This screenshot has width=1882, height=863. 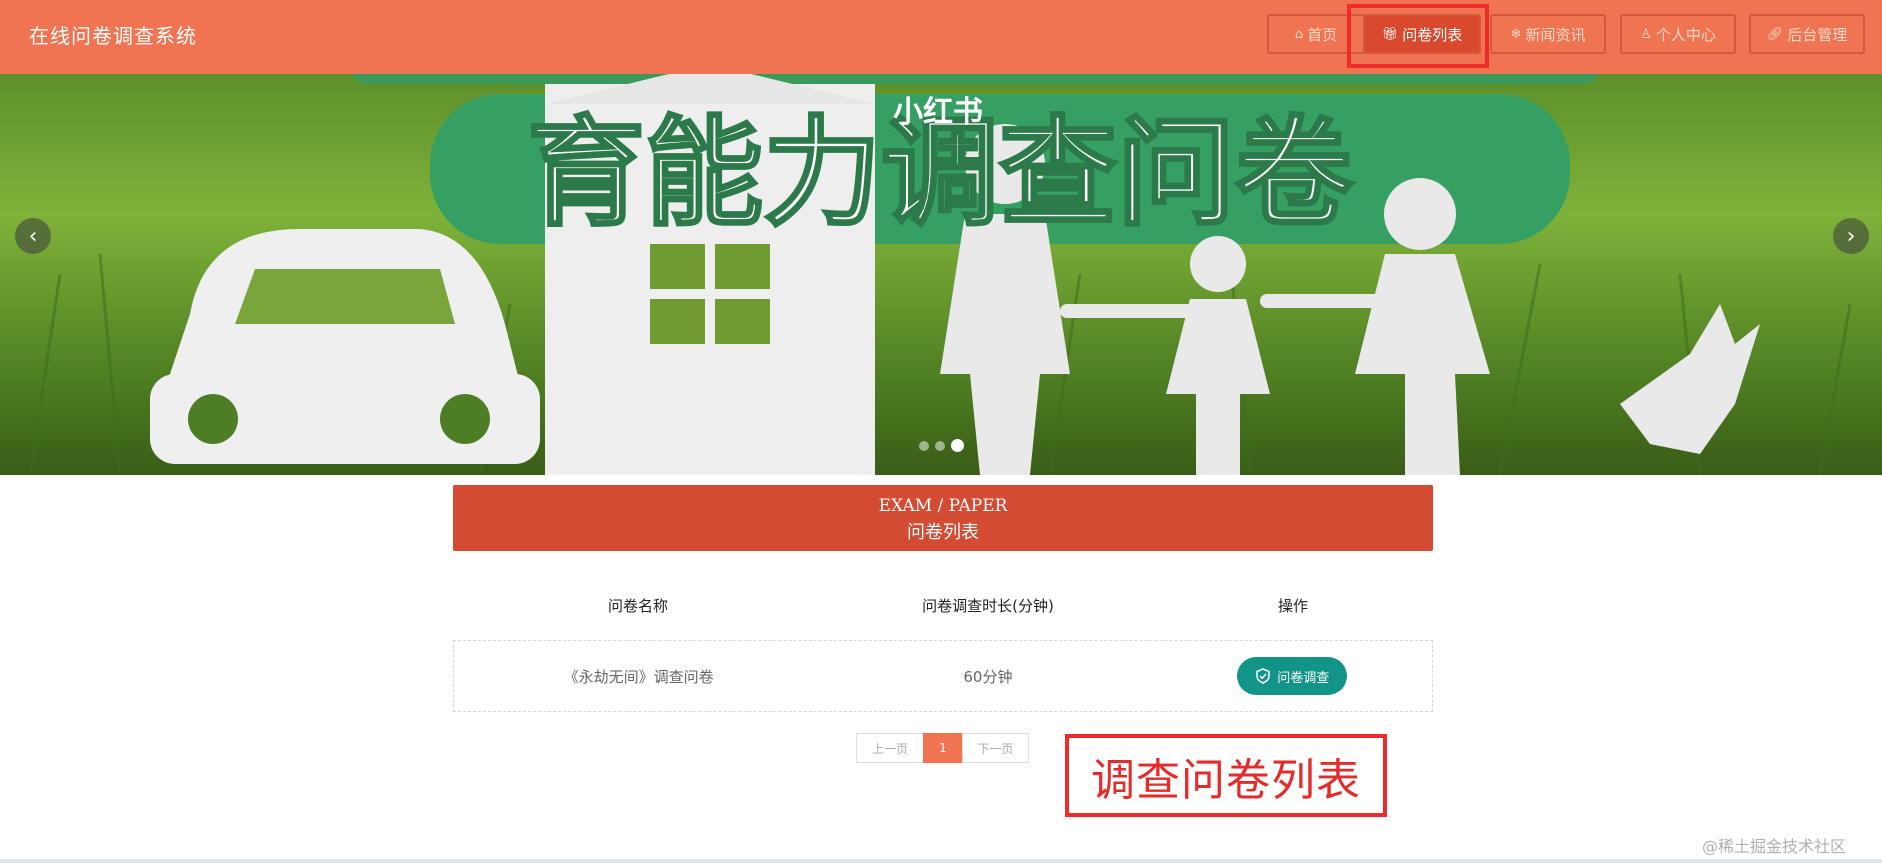 What do you see at coordinates (1646, 34) in the screenshot?
I see `user-icon: ♙` at bounding box center [1646, 34].